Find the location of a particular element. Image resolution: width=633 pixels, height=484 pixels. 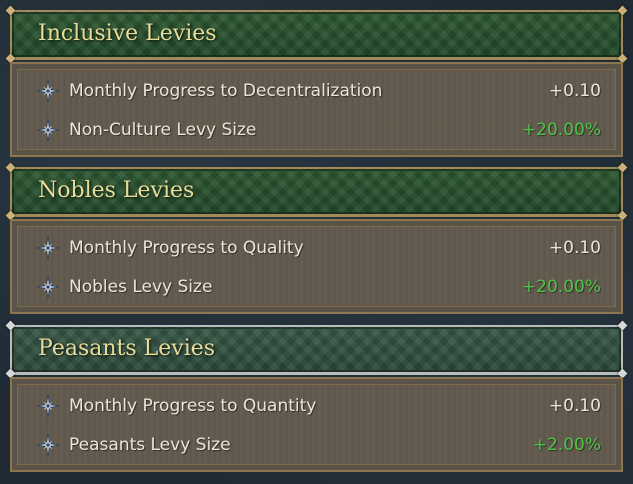

modifier-row: Monthly Progress to Quantity +0.10 is located at coordinates (316, 406).